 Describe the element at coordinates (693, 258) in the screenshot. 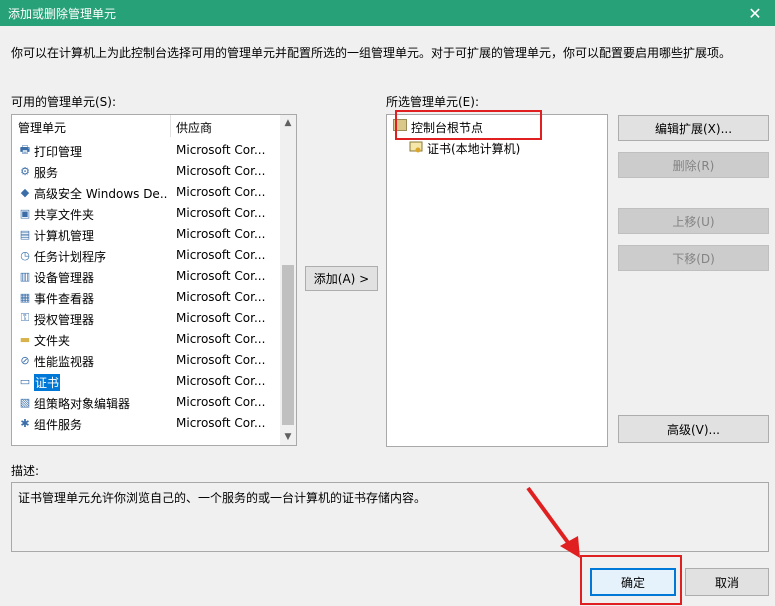

I see `move-down-button: 下移(D)` at that location.